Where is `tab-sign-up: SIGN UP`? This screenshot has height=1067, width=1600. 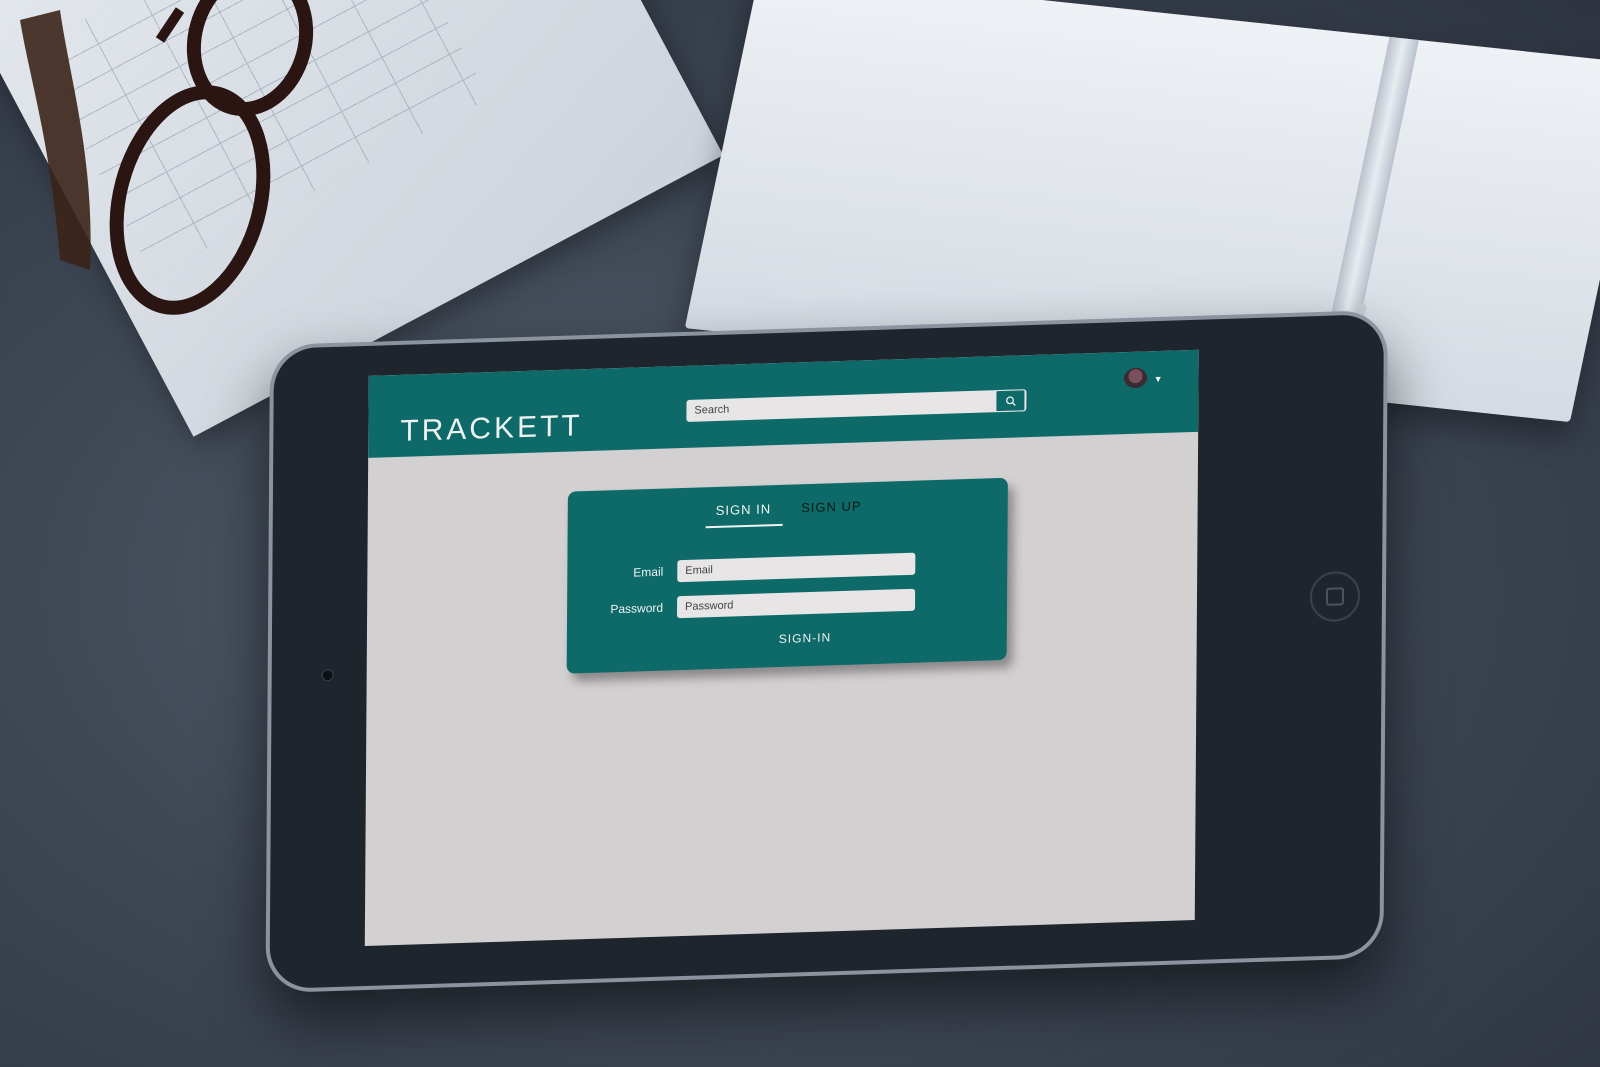 tab-sign-up: SIGN UP is located at coordinates (831, 511).